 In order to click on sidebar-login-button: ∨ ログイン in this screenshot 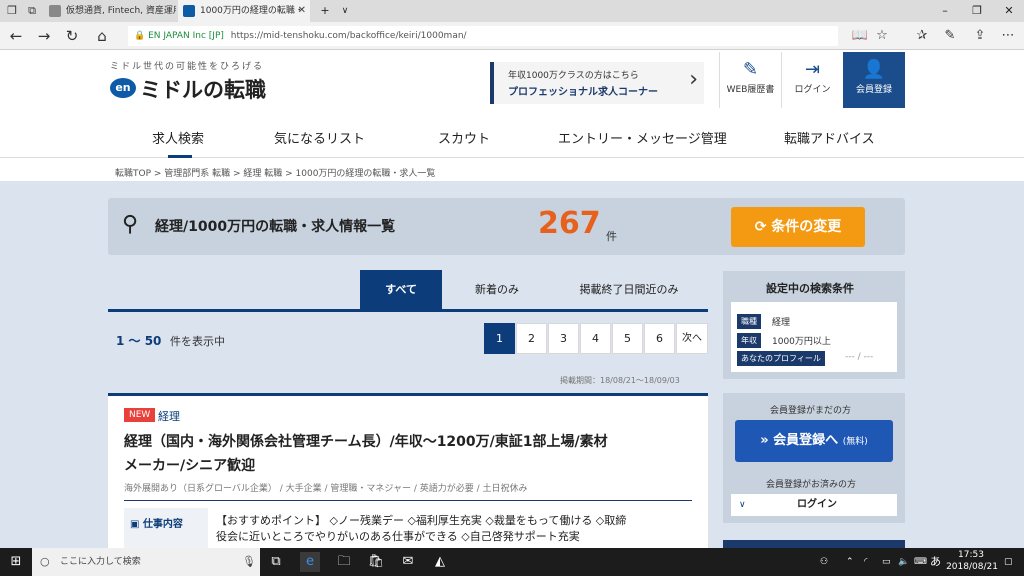, I will do `click(814, 505)`.